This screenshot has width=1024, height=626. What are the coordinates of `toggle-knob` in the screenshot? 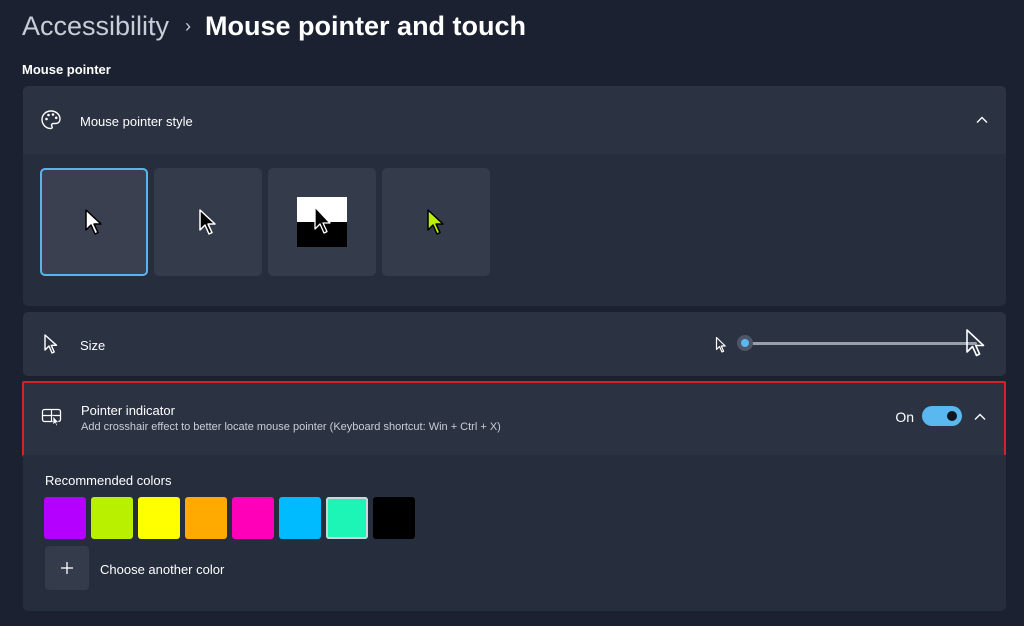 It's located at (952, 416).